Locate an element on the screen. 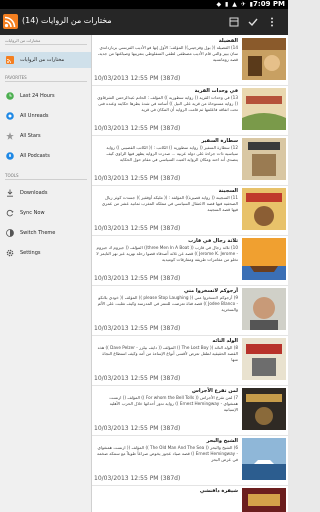 This screenshot has width=320, height=512. article-title: أرجوكم لاتسخروا مني is located at coordinates (210, 291).